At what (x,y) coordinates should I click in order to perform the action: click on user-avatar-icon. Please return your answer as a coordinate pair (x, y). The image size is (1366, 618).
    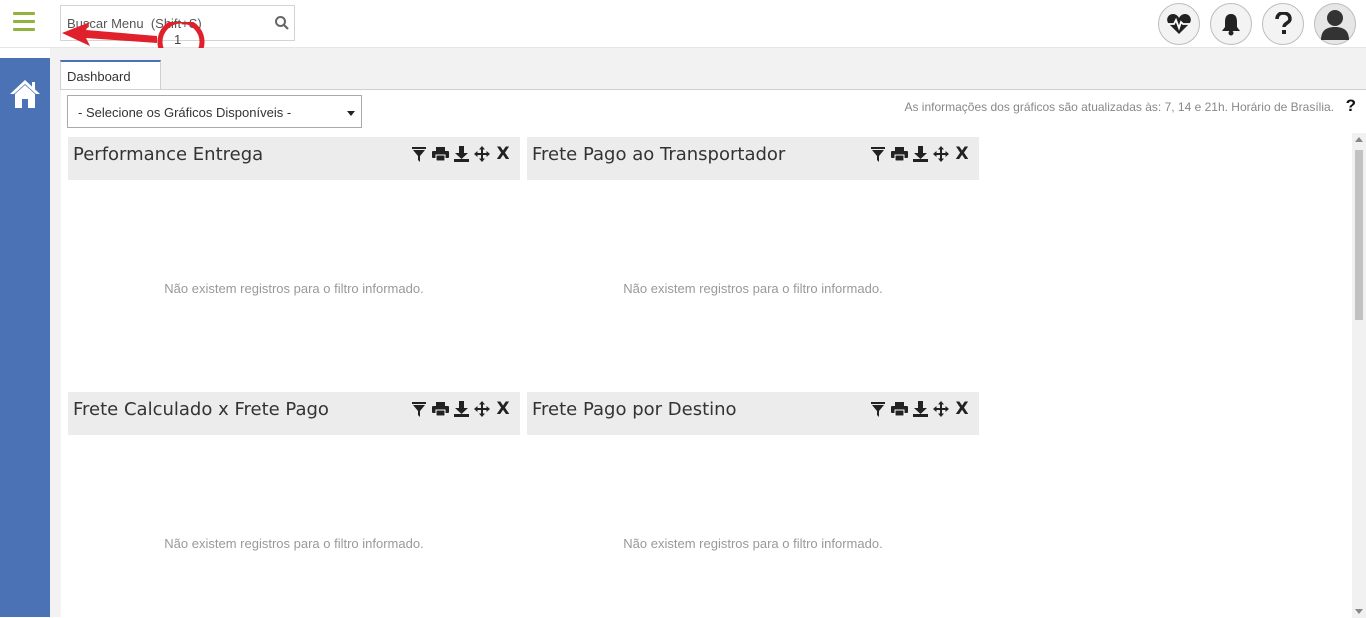
    Looking at the image, I should click on (1335, 25).